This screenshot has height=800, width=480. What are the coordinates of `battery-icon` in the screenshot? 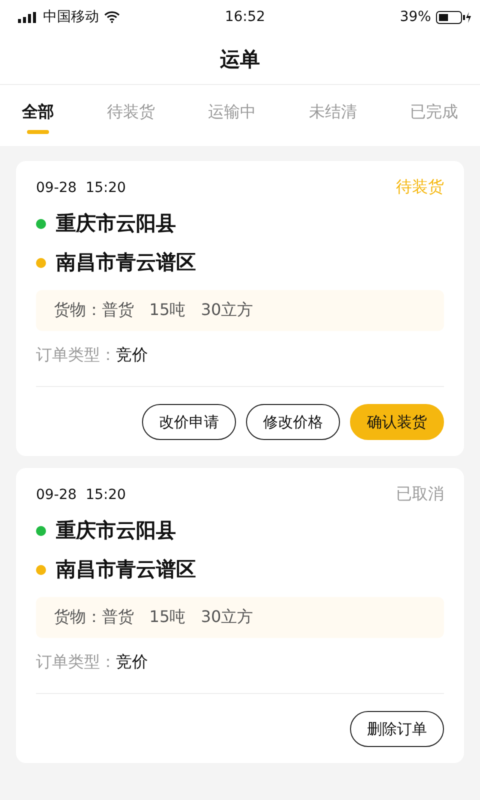 It's located at (454, 17).